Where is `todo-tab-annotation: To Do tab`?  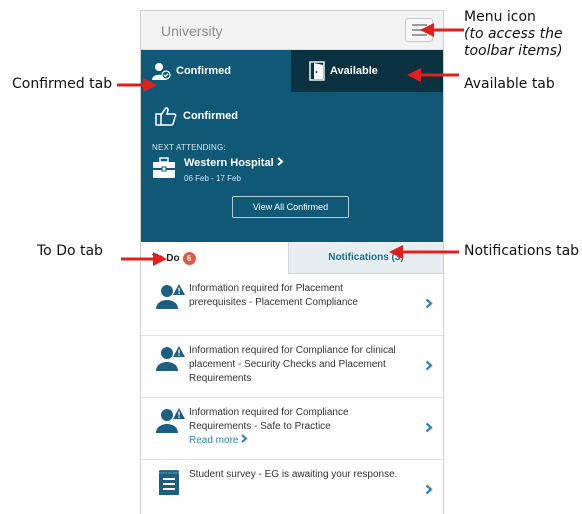 todo-tab-annotation: To Do tab is located at coordinates (70, 251).